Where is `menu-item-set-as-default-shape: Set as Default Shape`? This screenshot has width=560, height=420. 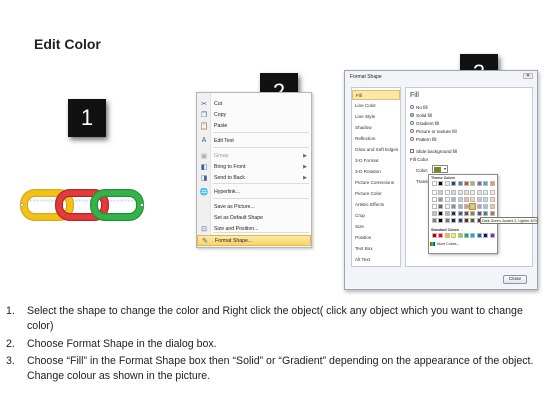 menu-item-set-as-default-shape: Set as Default Shape is located at coordinates (254, 217).